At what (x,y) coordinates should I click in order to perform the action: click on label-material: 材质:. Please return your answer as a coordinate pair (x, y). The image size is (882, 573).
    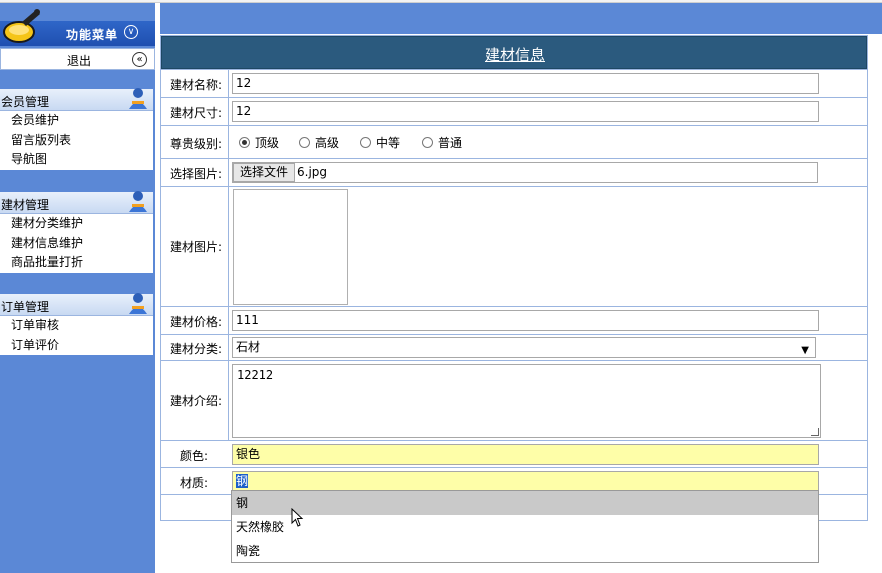
    Looking at the image, I should click on (193, 483).